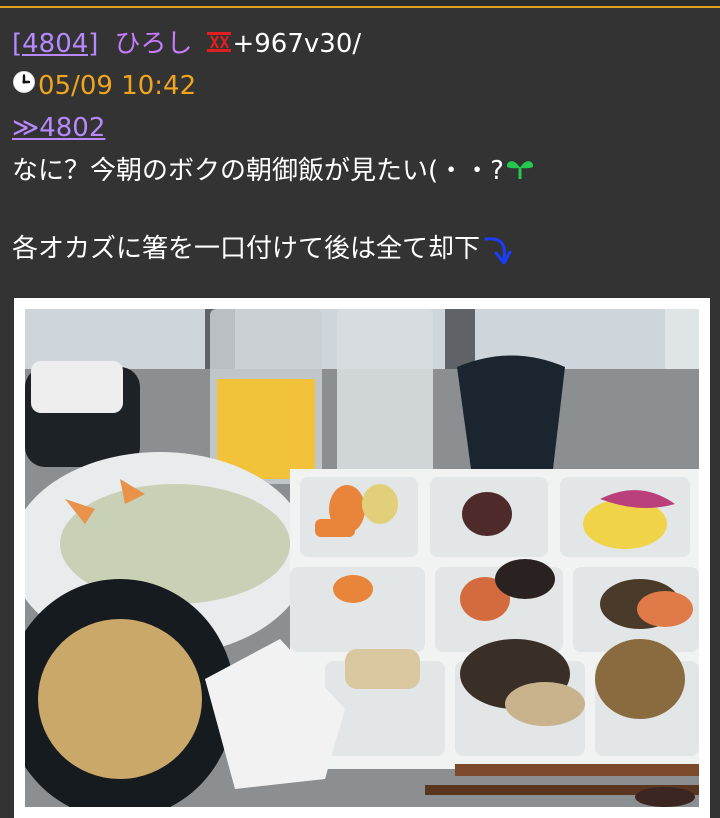 Image resolution: width=720 pixels, height=818 pixels. I want to click on roman-ten-icon, so click(219, 42).